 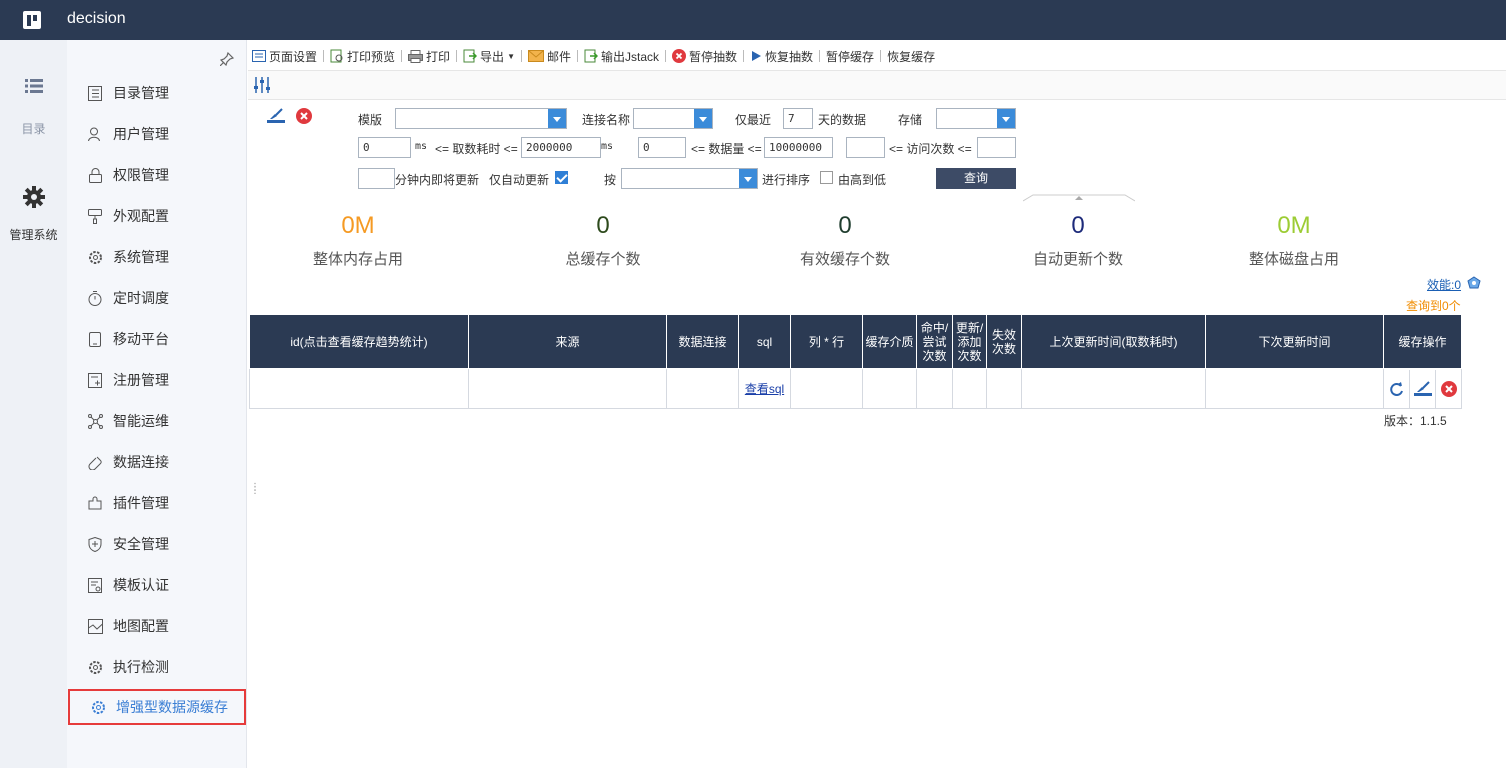 I want to click on print-preview-button: 打印预览, so click(x=362, y=56).